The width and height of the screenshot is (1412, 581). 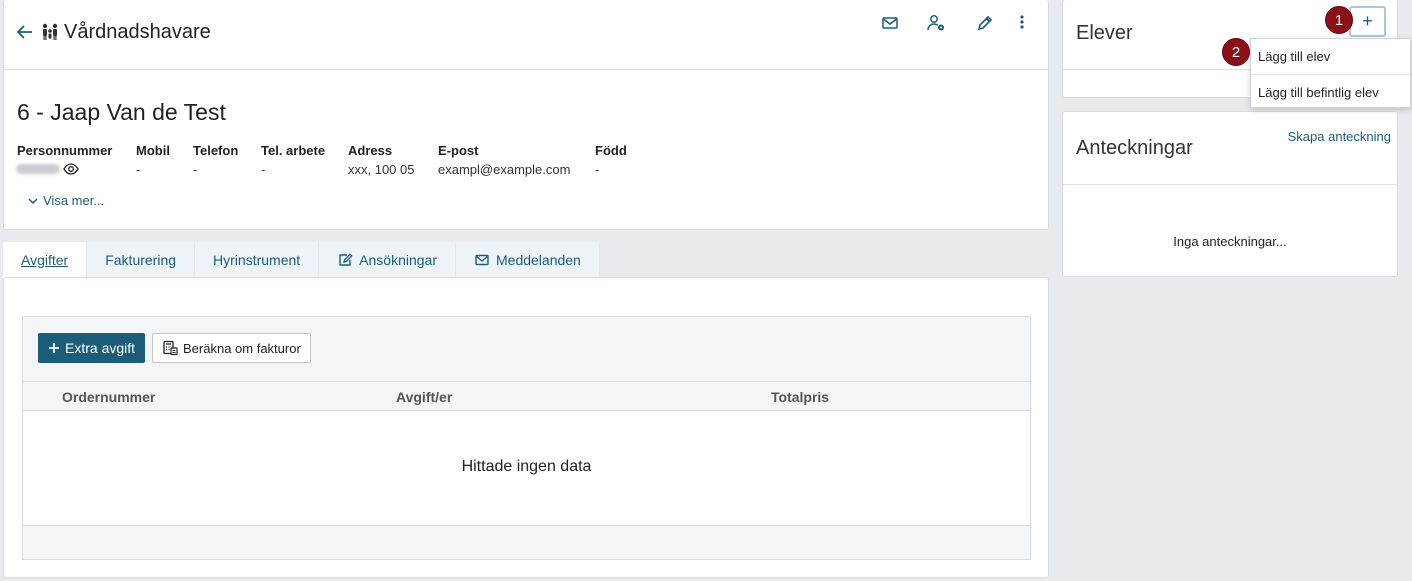 What do you see at coordinates (170, 348) in the screenshot?
I see `calculator-icon` at bounding box center [170, 348].